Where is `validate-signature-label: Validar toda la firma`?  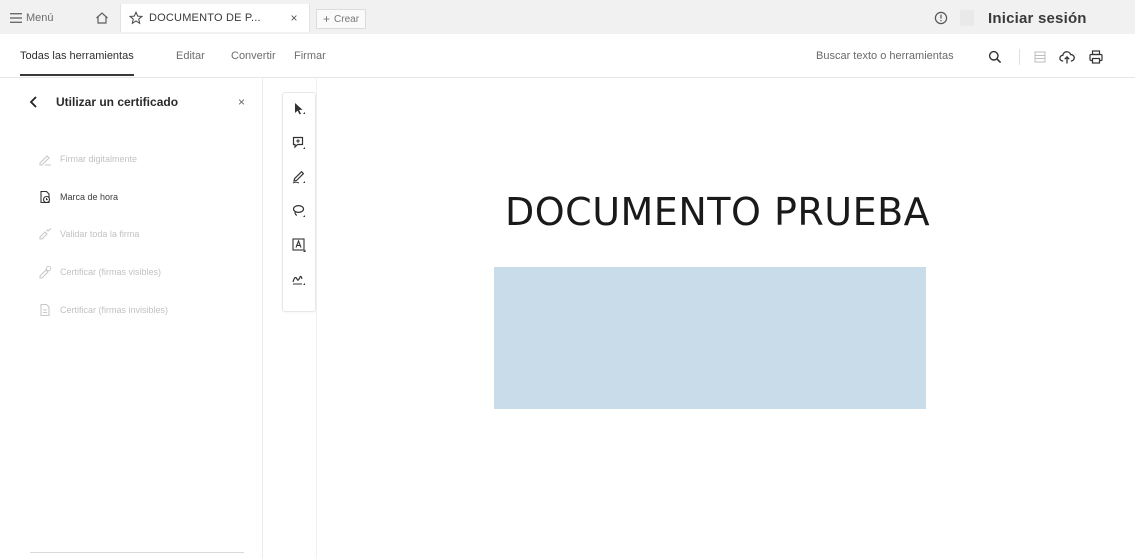
validate-signature-label: Validar toda la firma is located at coordinates (100, 234).